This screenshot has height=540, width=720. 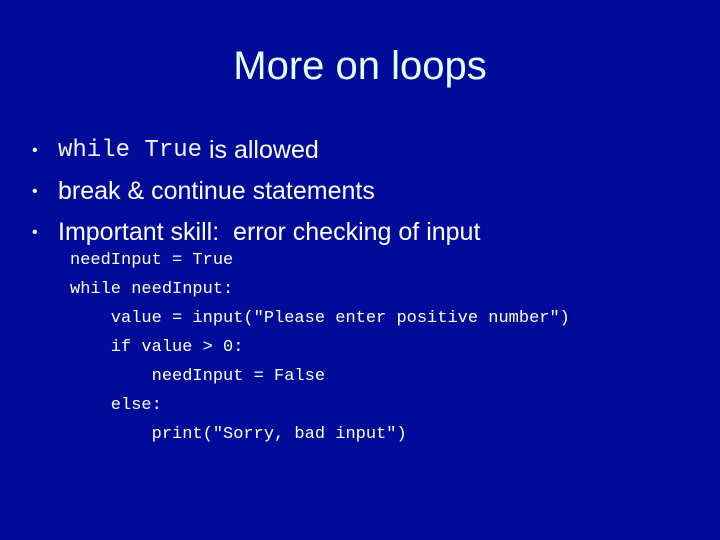 What do you see at coordinates (116, 405) in the screenshot?
I see `code-line: else:` at bounding box center [116, 405].